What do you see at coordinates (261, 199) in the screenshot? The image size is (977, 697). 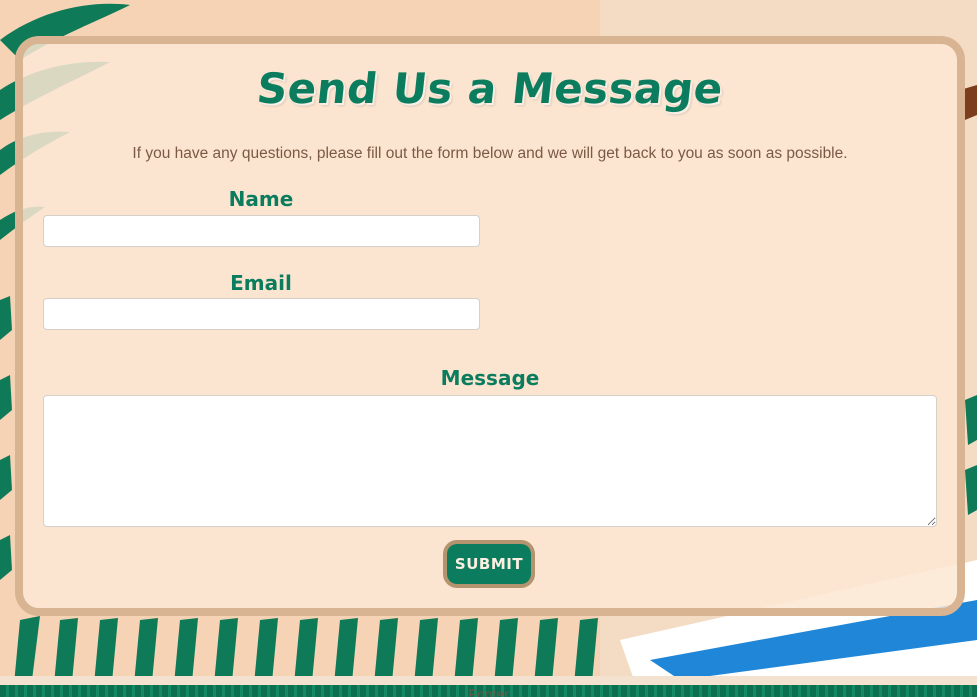 I see `name-label: Name` at bounding box center [261, 199].